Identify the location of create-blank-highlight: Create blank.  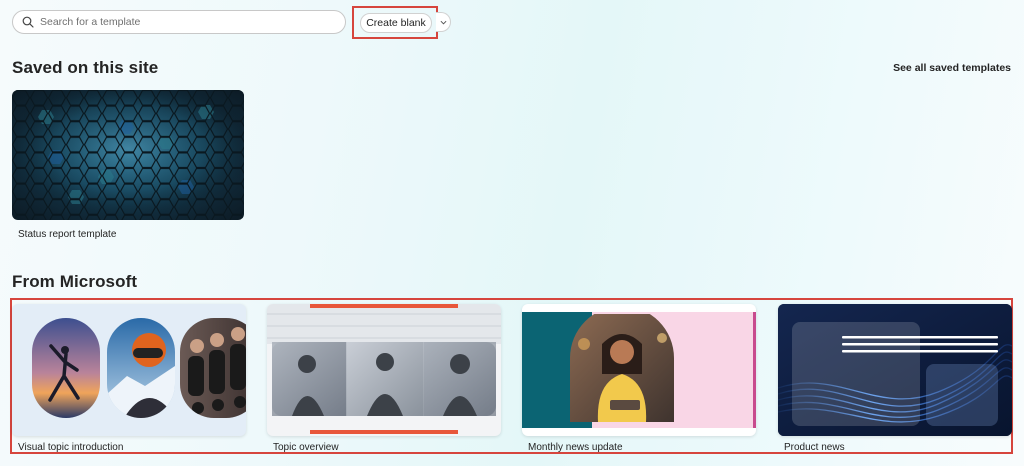
(395, 22).